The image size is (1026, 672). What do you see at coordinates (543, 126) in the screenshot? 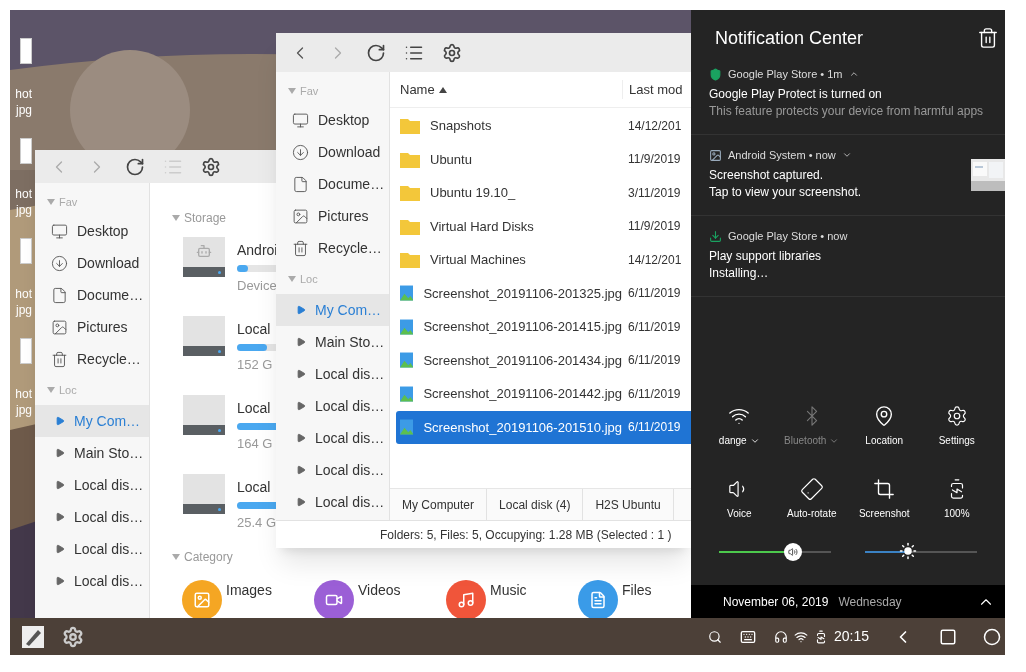
I see `file-row: Snapshots 14/12/201` at bounding box center [543, 126].